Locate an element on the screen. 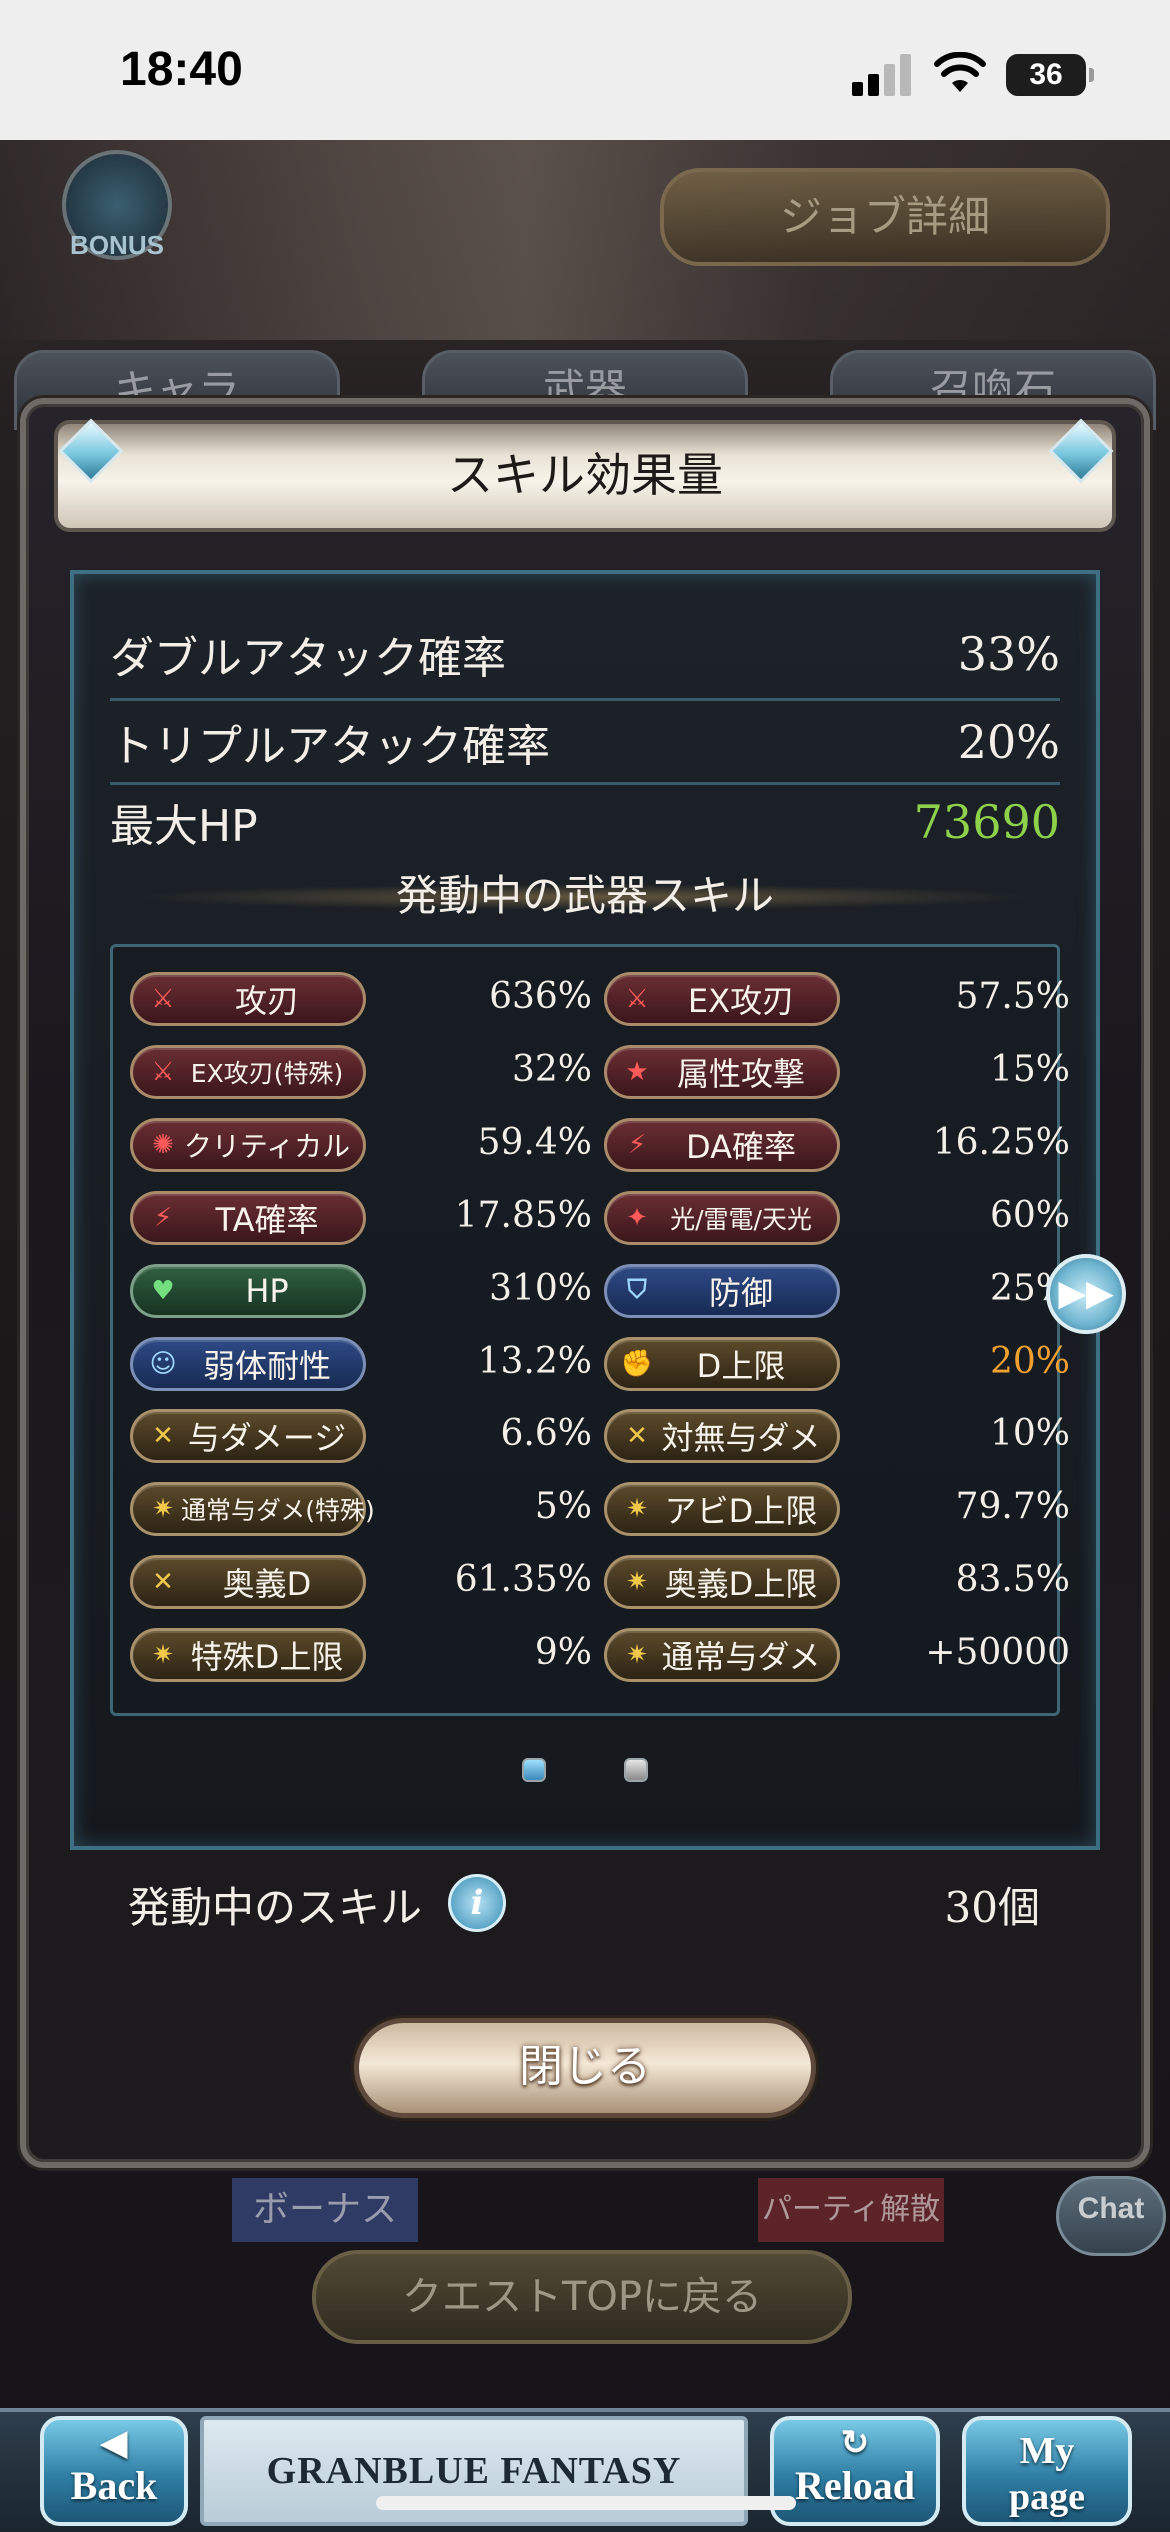 The image size is (1170, 2532). close-button: 閉じる is located at coordinates (585, 2068).